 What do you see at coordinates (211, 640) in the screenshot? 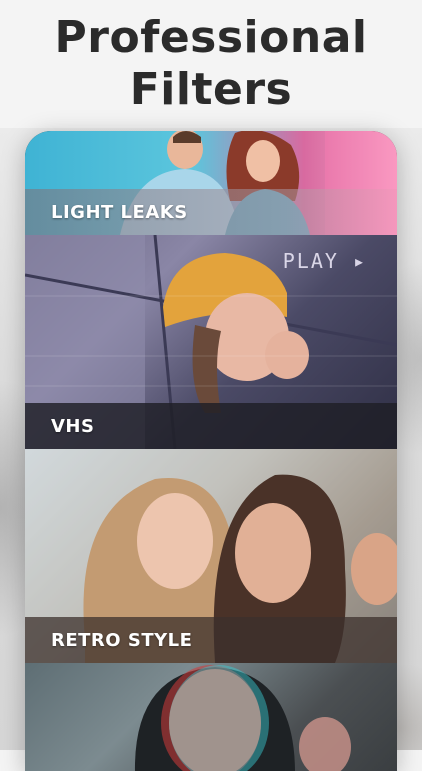
I see `retro-style-label-bar: RETRO STYLE` at bounding box center [211, 640].